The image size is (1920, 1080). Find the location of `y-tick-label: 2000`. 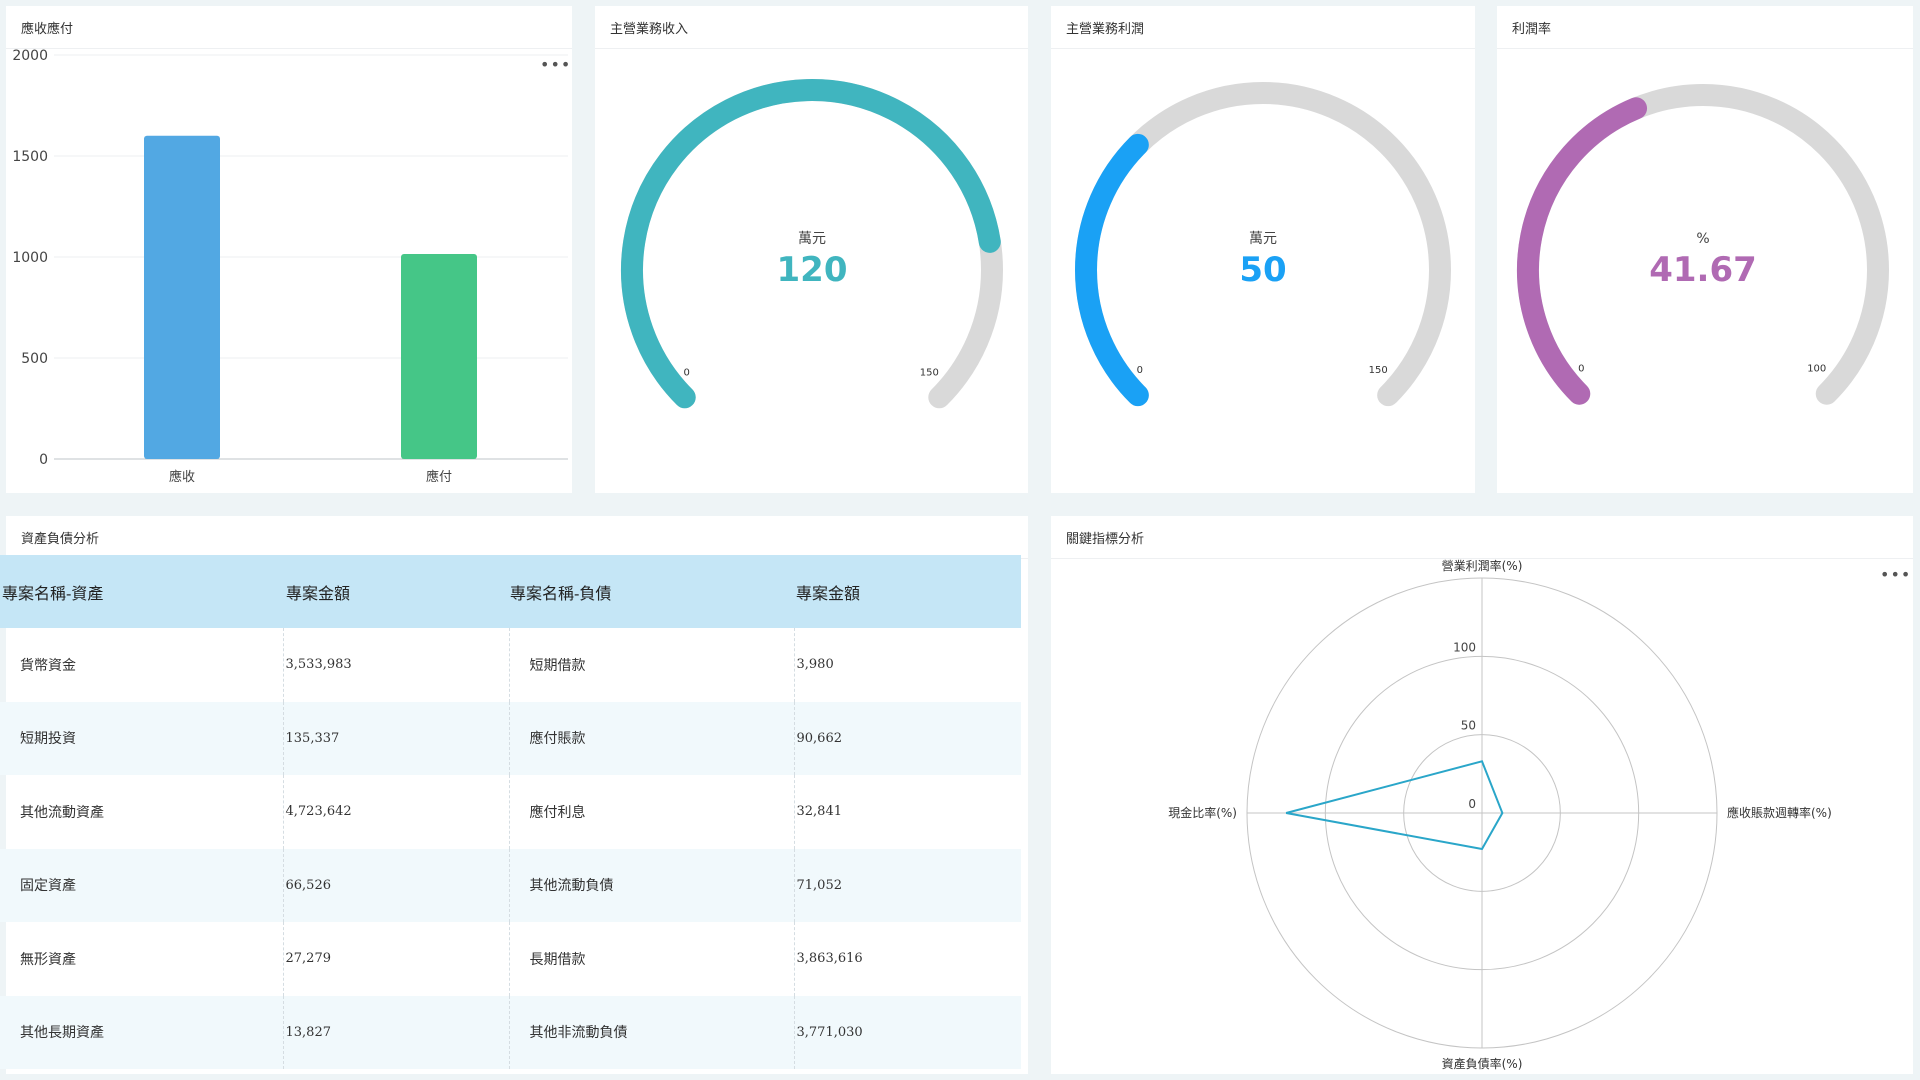

y-tick-label: 2000 is located at coordinates (30, 56).